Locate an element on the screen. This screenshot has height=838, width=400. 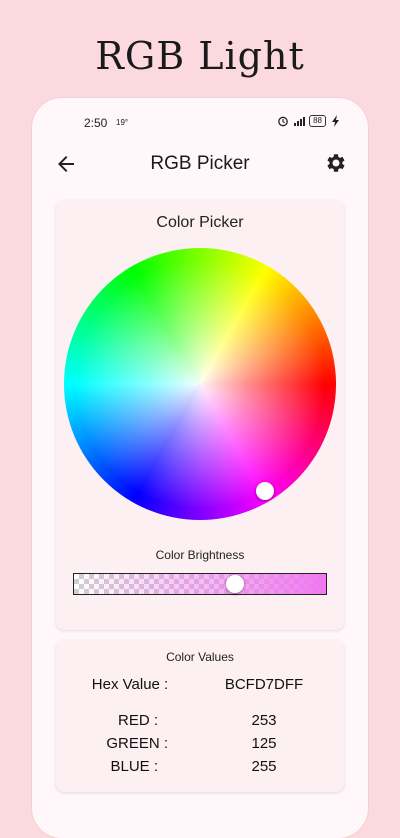
brightness-slider is located at coordinates (200, 584).